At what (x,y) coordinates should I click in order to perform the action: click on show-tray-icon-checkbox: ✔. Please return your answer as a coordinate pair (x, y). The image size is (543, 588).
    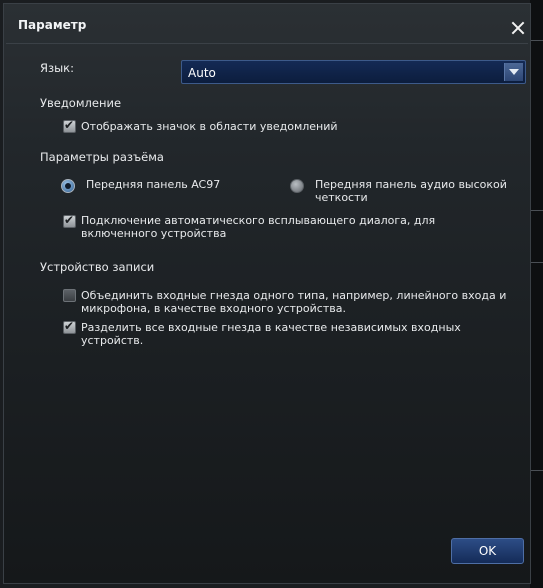
    Looking at the image, I should click on (69, 125).